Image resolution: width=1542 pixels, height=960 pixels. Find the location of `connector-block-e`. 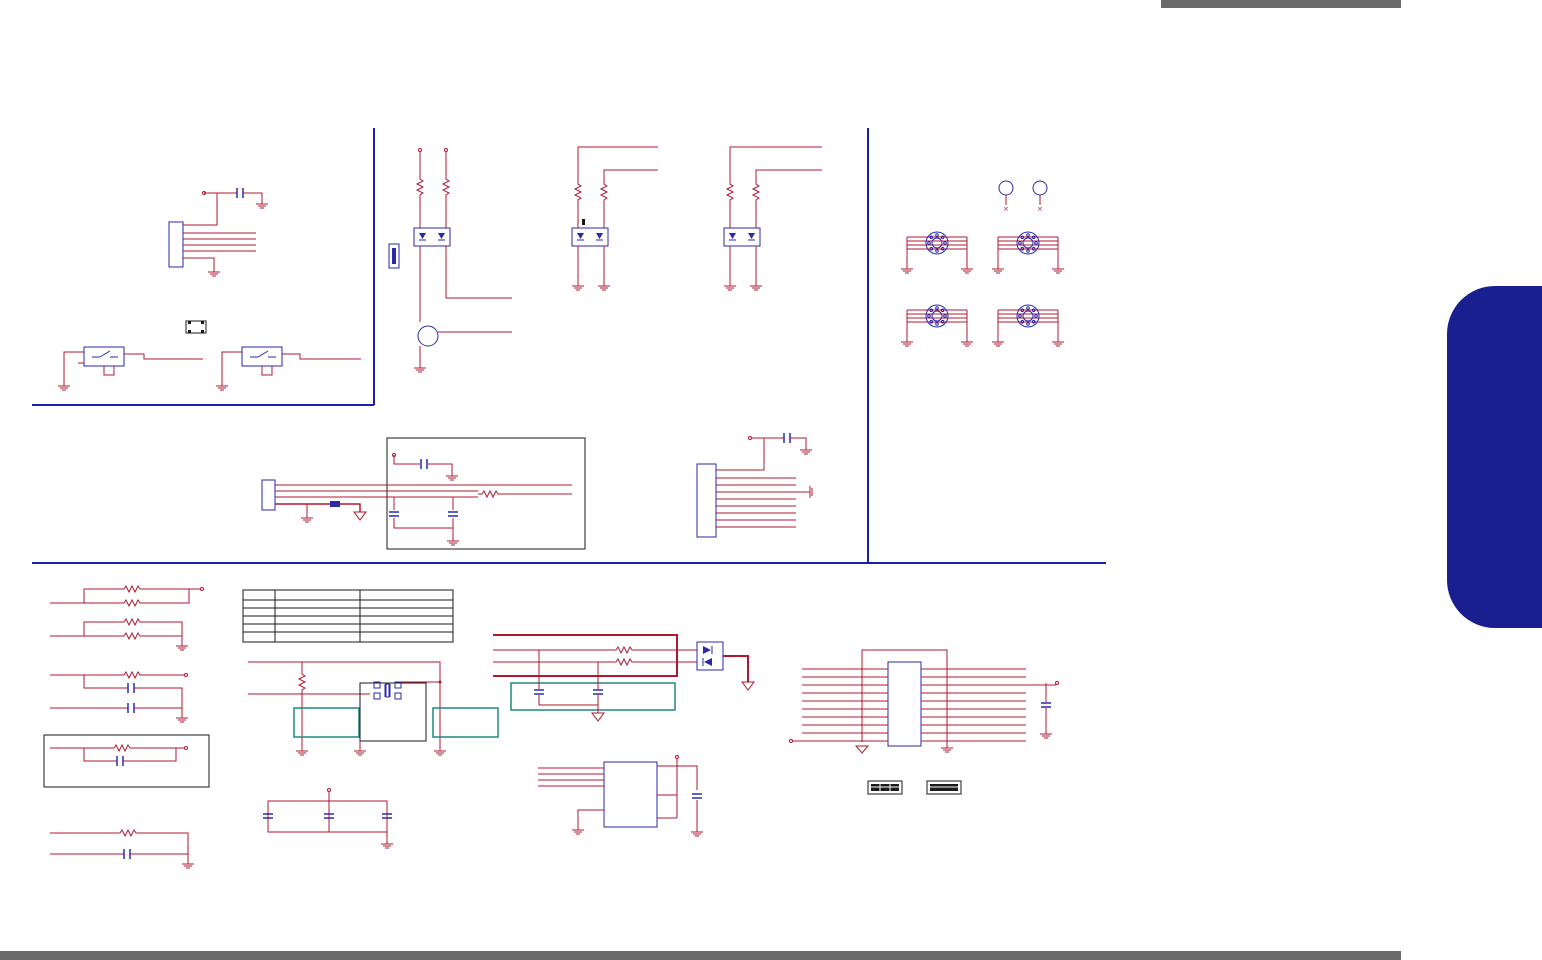

connector-block-e is located at coordinates (754, 485).